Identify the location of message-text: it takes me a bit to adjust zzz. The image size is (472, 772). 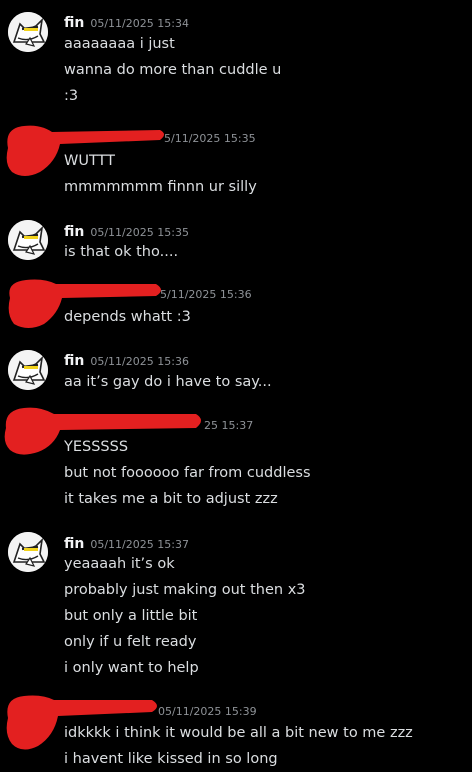
(171, 499).